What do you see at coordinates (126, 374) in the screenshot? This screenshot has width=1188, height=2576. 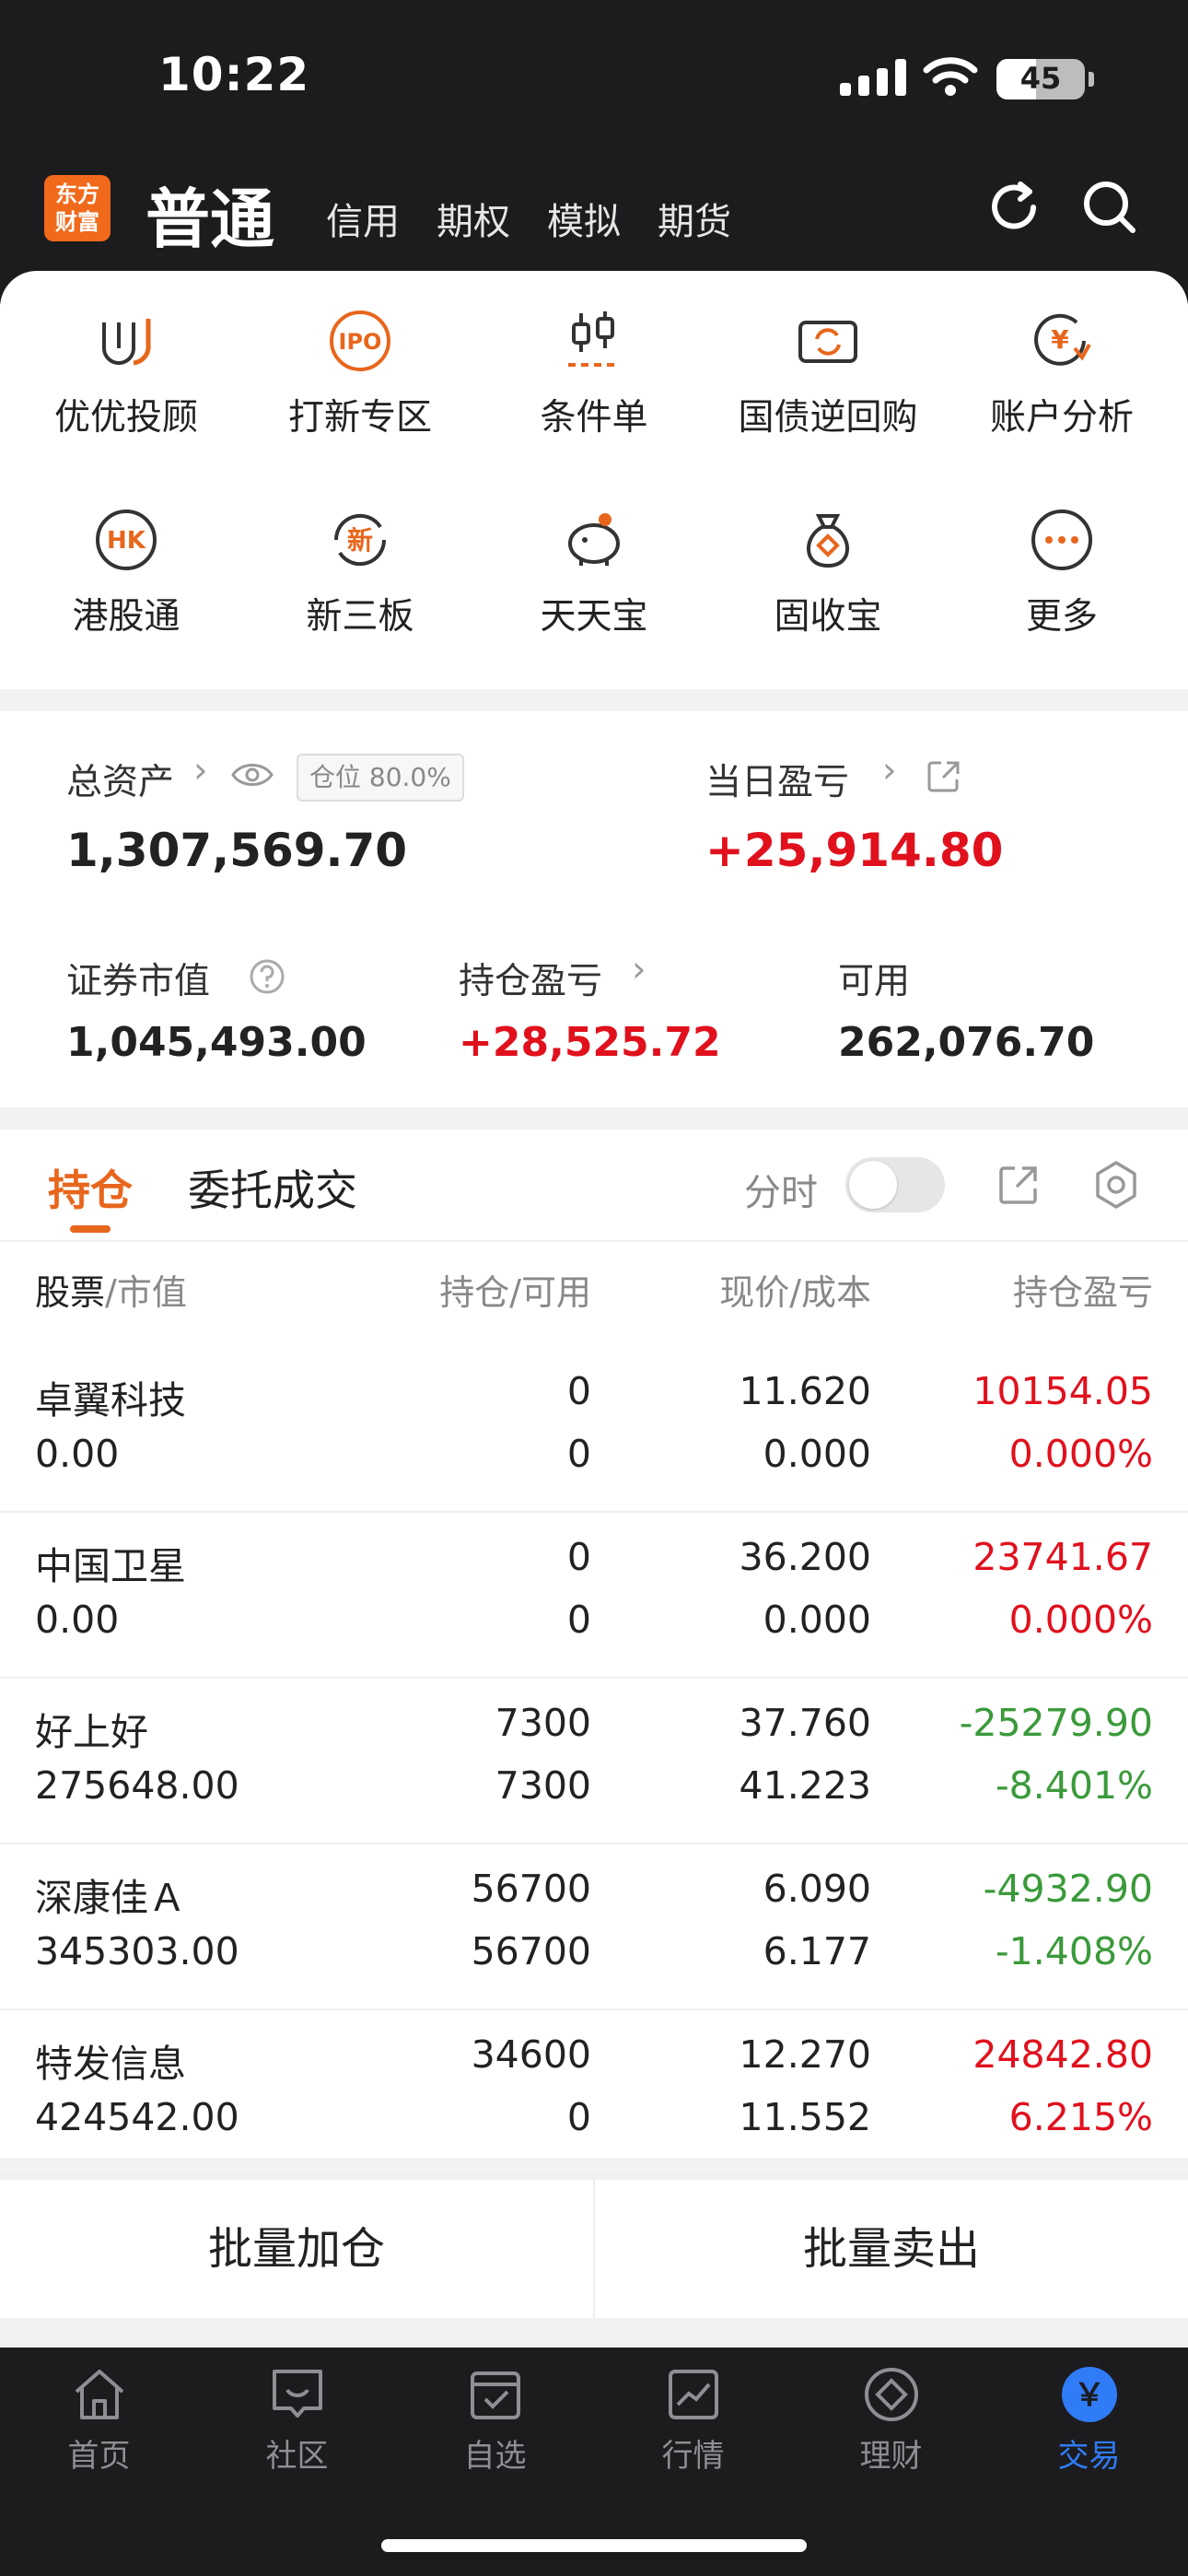 I see `quick-item-uu-advisor: 优优投顾` at bounding box center [126, 374].